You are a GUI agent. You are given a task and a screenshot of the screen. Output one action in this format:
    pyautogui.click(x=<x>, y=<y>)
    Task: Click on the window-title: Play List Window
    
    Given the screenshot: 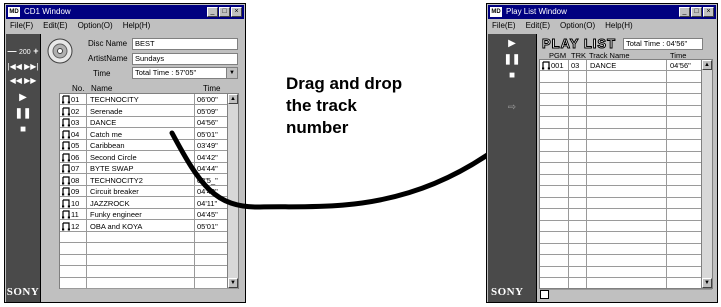 What is the action you would take?
    pyautogui.click(x=536, y=11)
    